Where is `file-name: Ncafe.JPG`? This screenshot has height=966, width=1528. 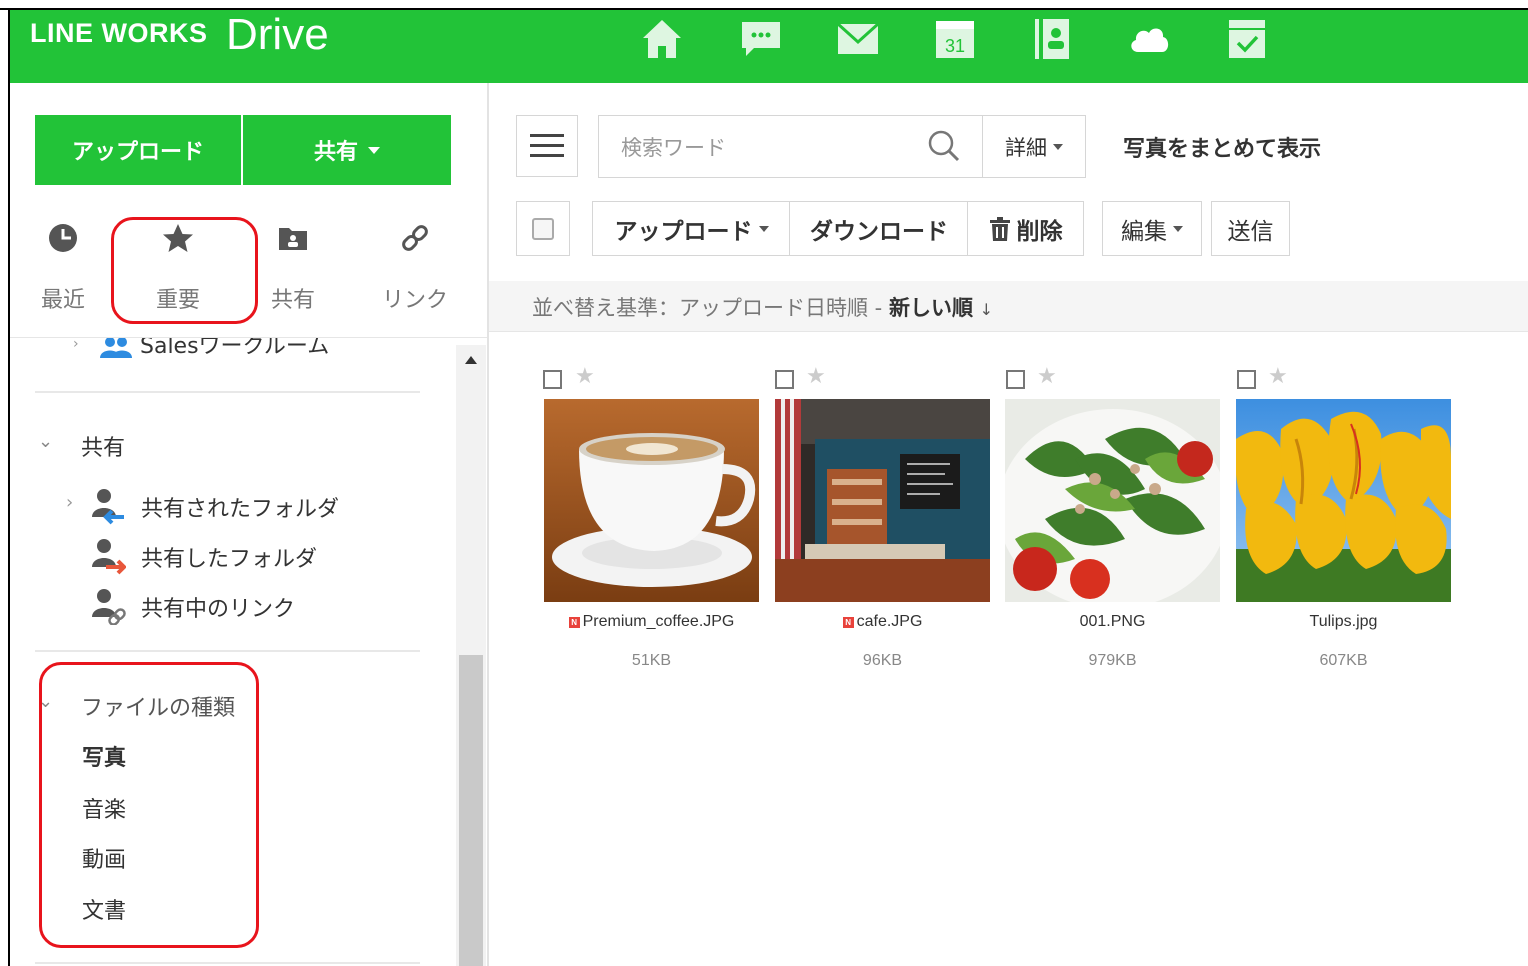
file-name: Ncafe.JPG is located at coordinates (882, 622).